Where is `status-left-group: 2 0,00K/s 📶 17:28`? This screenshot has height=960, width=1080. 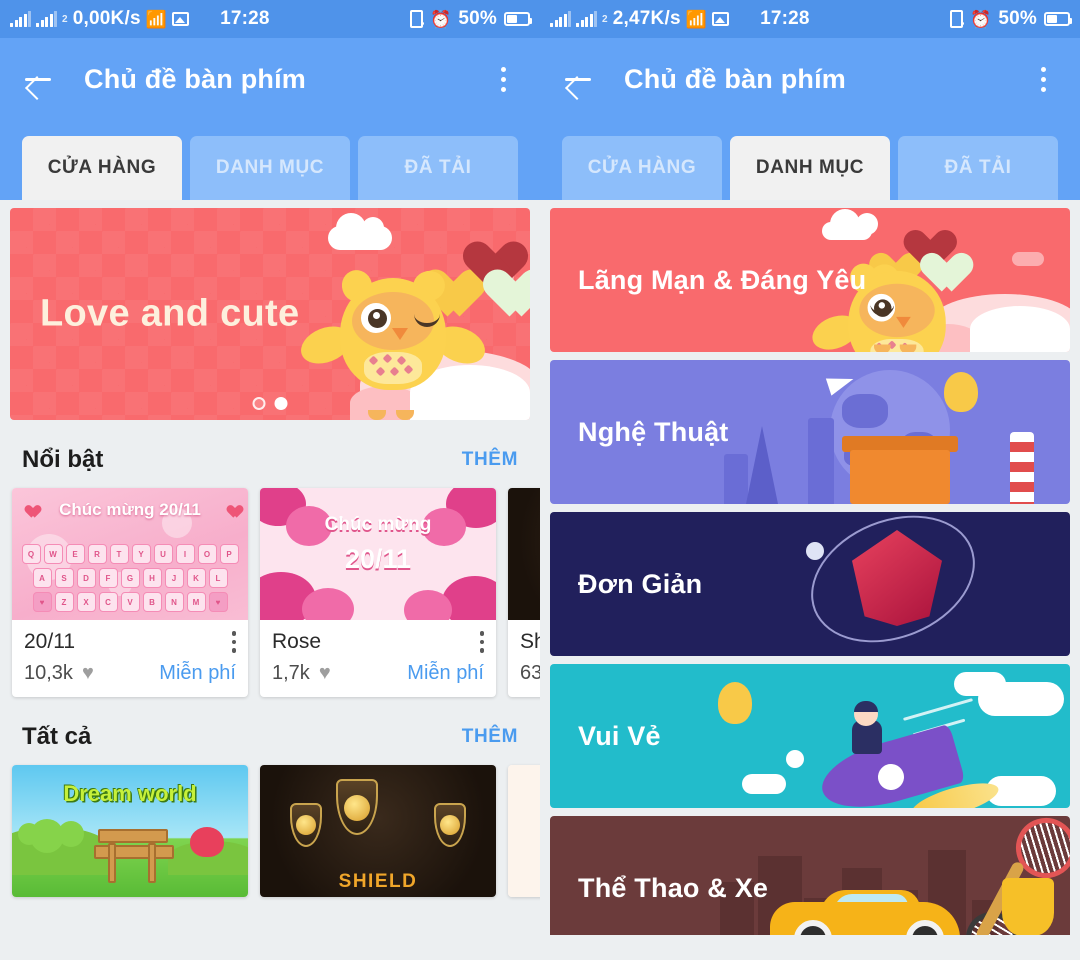
status-left-group: 2 0,00K/s 📶 17:28 is located at coordinates (140, 19).